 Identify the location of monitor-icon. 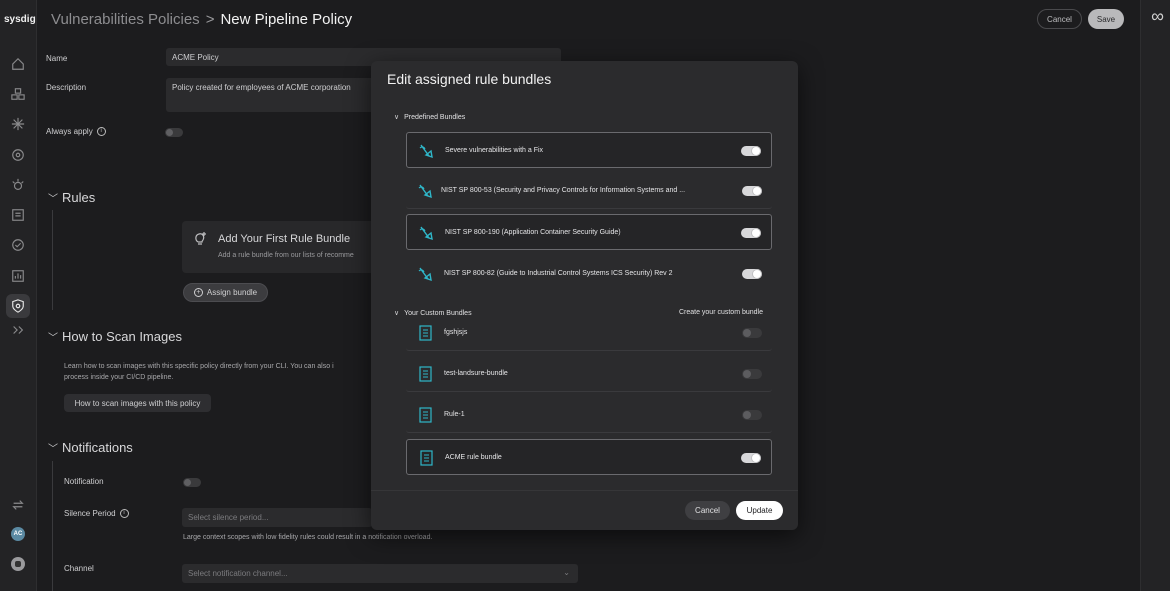
(18, 276).